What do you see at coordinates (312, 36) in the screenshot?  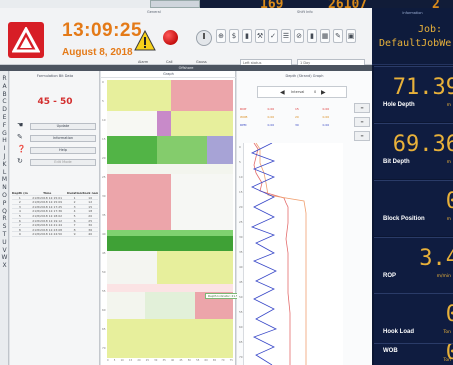 I see `tool-column-button: ▮` at bounding box center [312, 36].